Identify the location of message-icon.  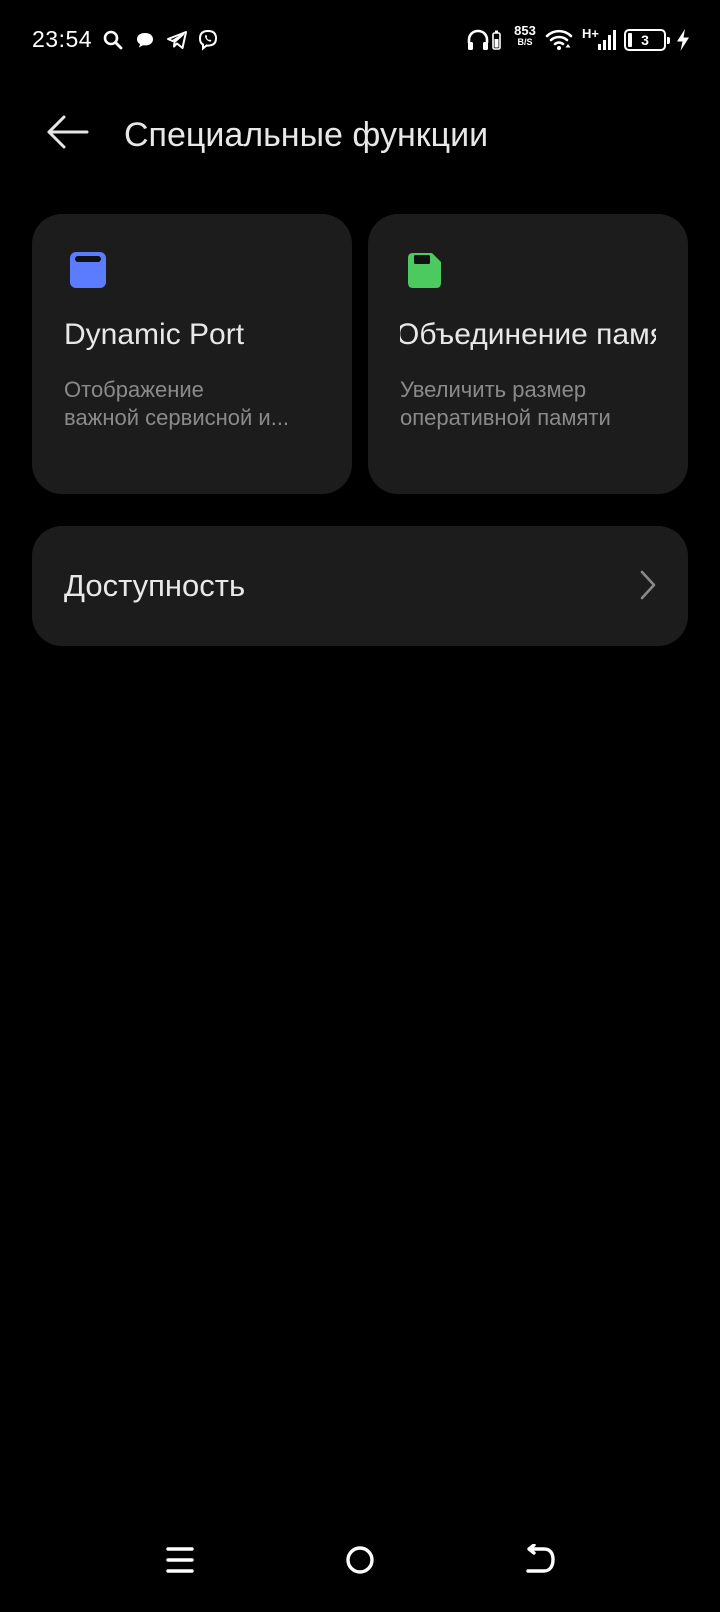
(145, 40).